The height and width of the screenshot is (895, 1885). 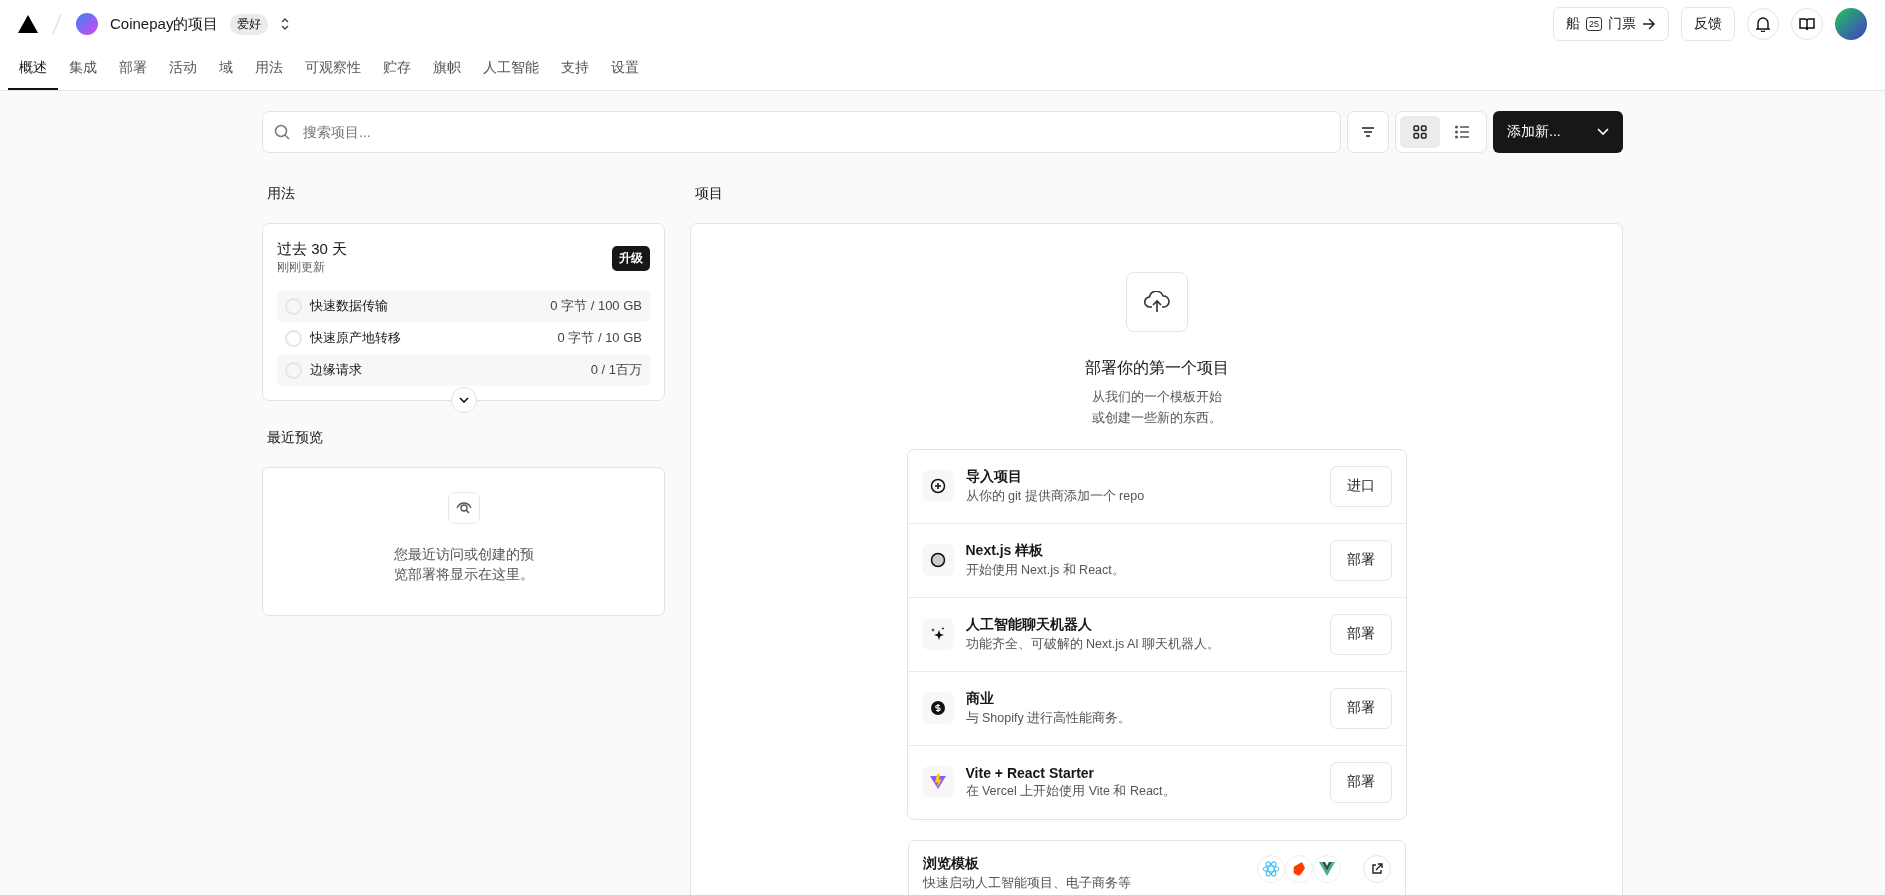 I want to click on nav-tab: 人工智能, so click(x=511, y=69).